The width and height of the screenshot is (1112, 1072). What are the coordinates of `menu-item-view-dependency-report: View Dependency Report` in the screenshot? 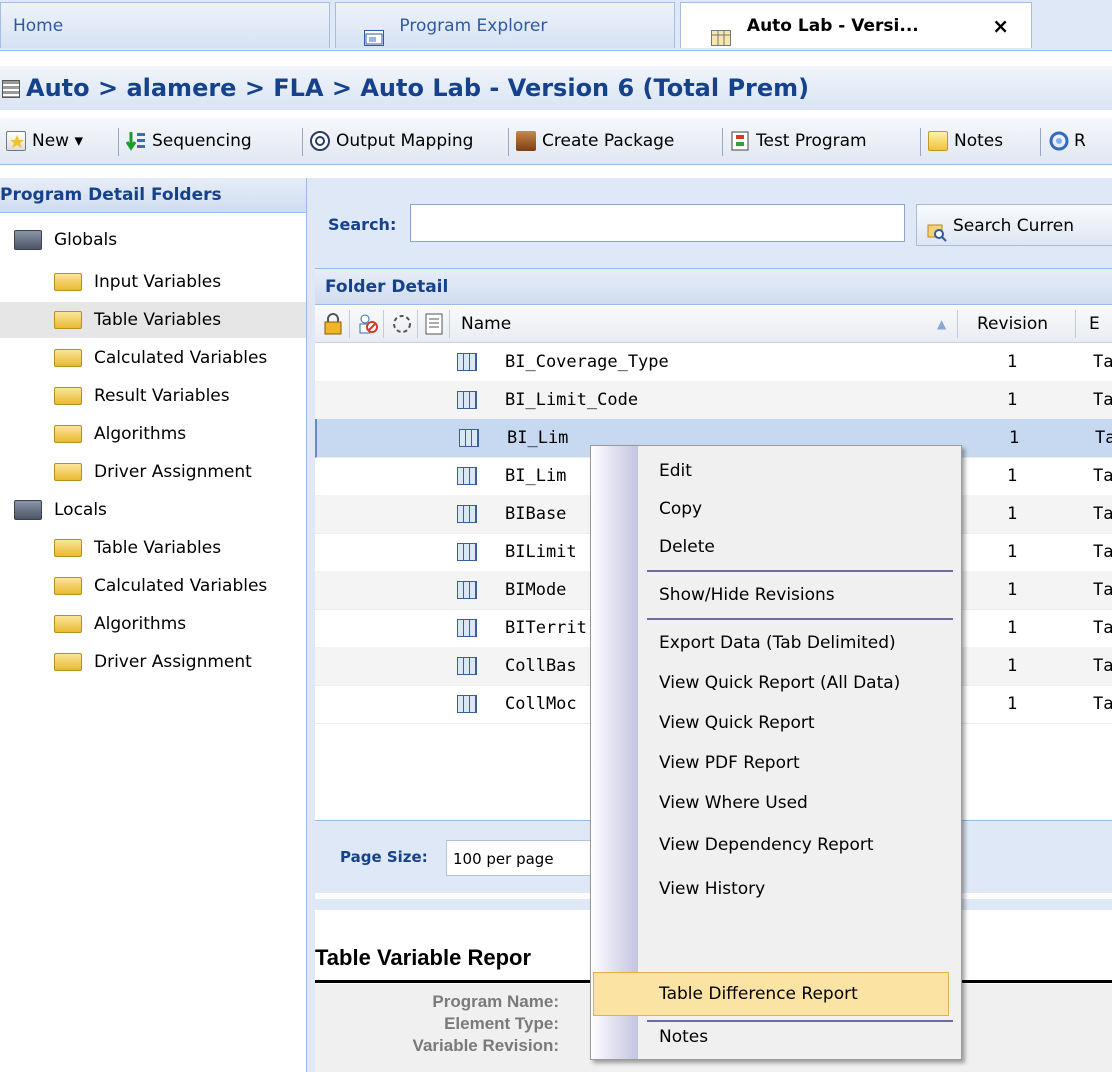 It's located at (766, 845).